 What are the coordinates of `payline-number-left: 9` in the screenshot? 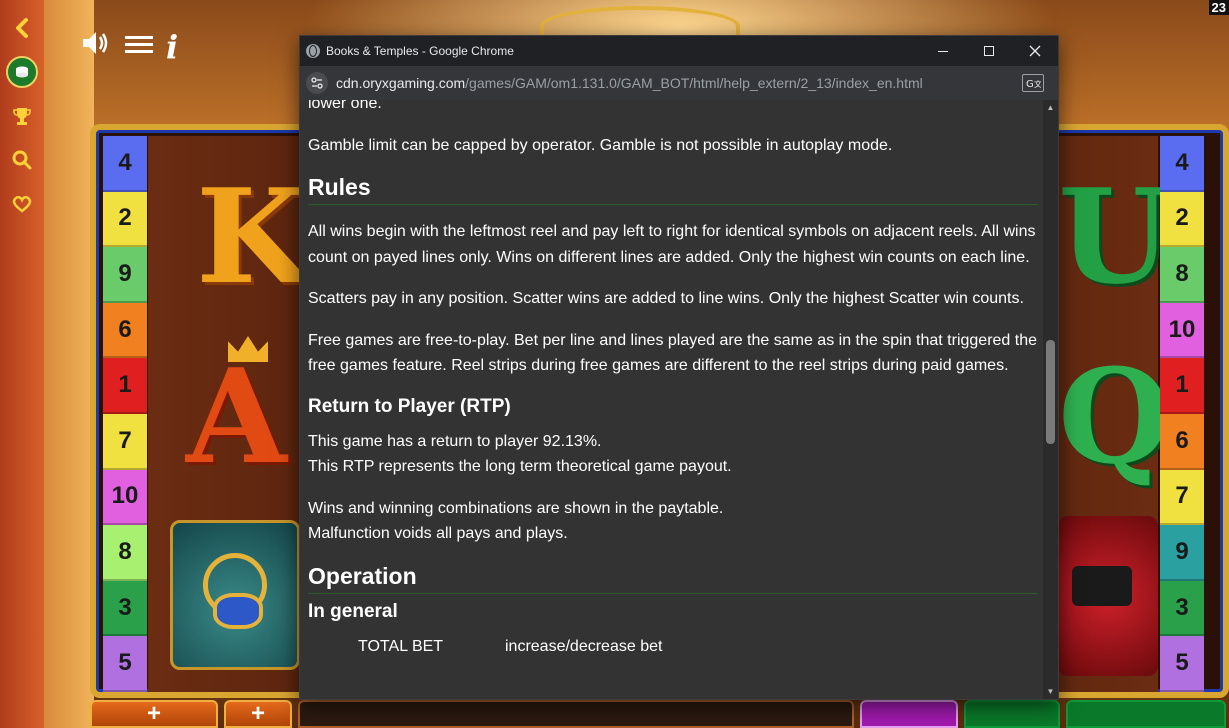 It's located at (125, 275).